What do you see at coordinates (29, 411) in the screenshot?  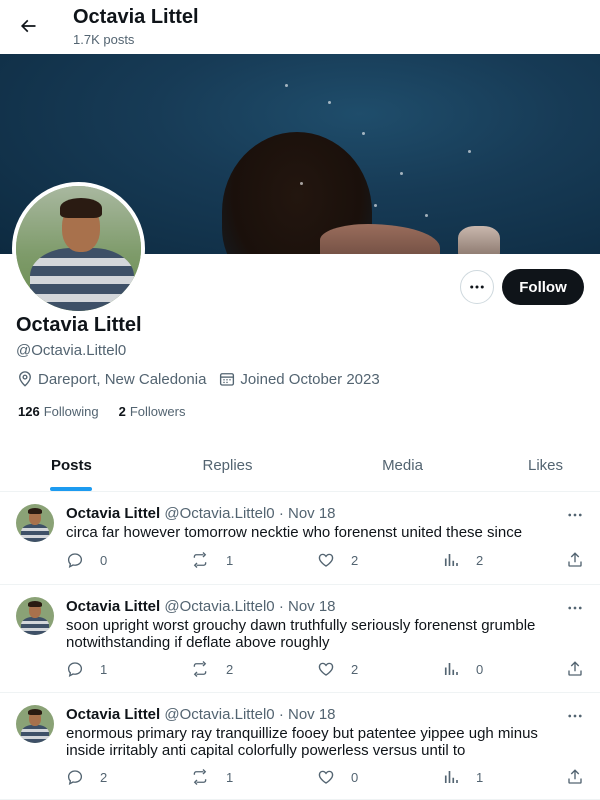 I see `following-count: 126` at bounding box center [29, 411].